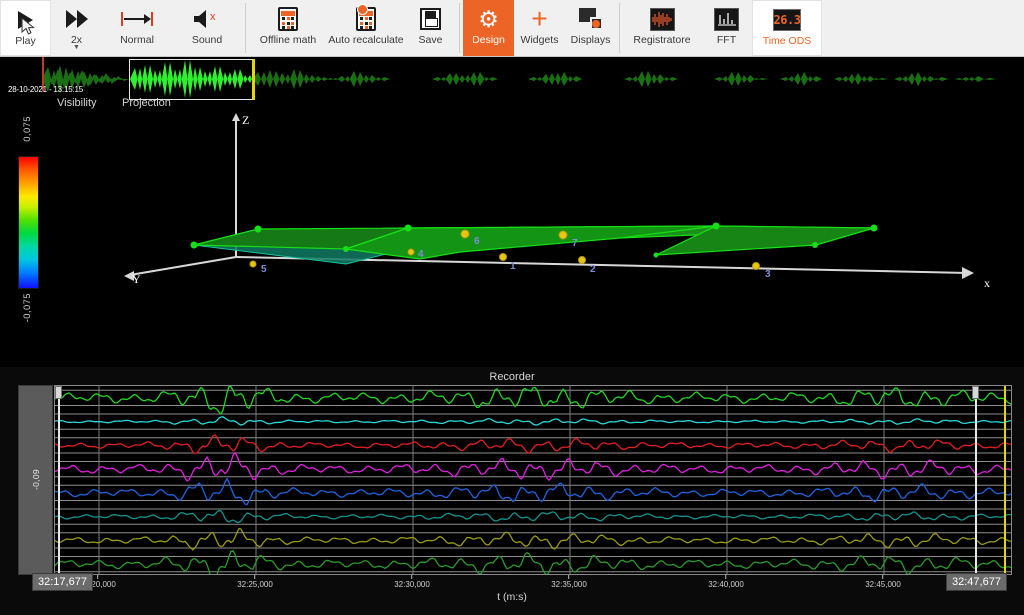  Describe the element at coordinates (430, 40) in the screenshot. I see `save-label: Save` at that location.